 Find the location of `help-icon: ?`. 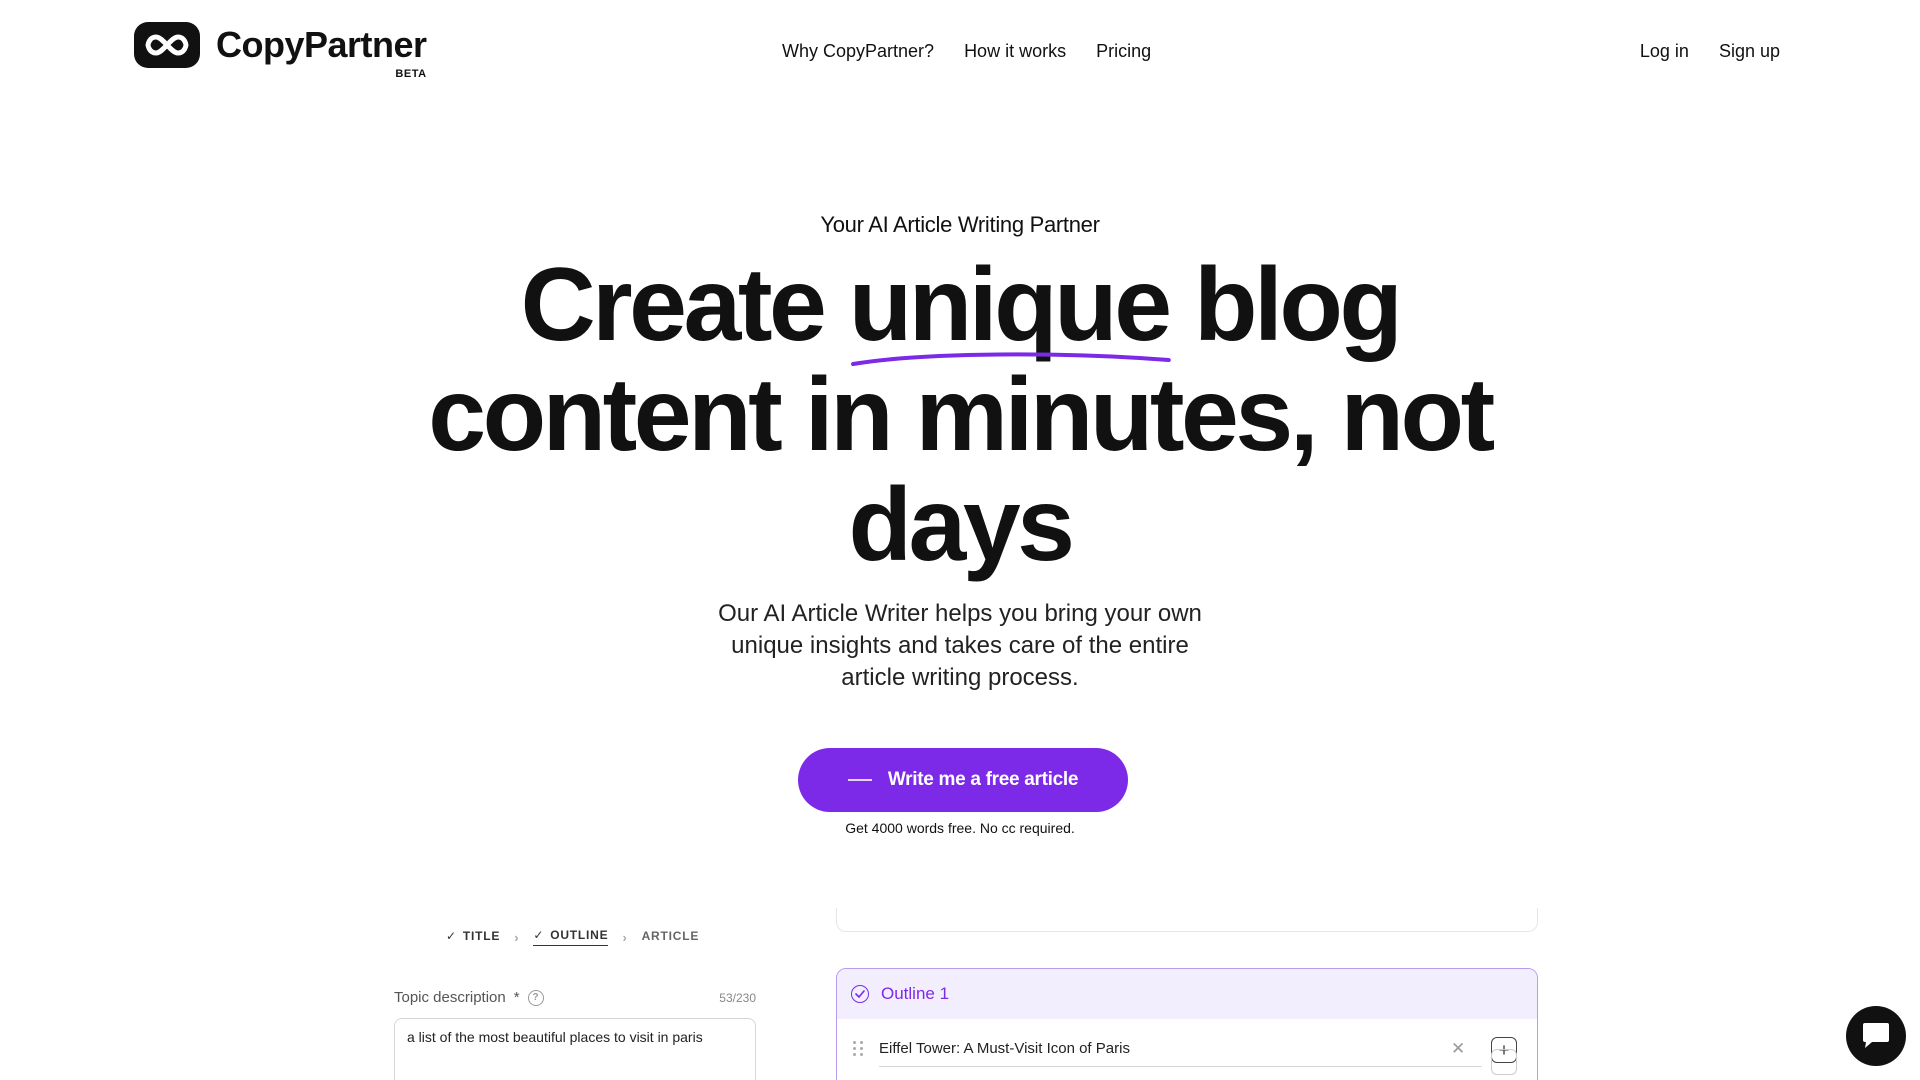

help-icon: ? is located at coordinates (535, 997).